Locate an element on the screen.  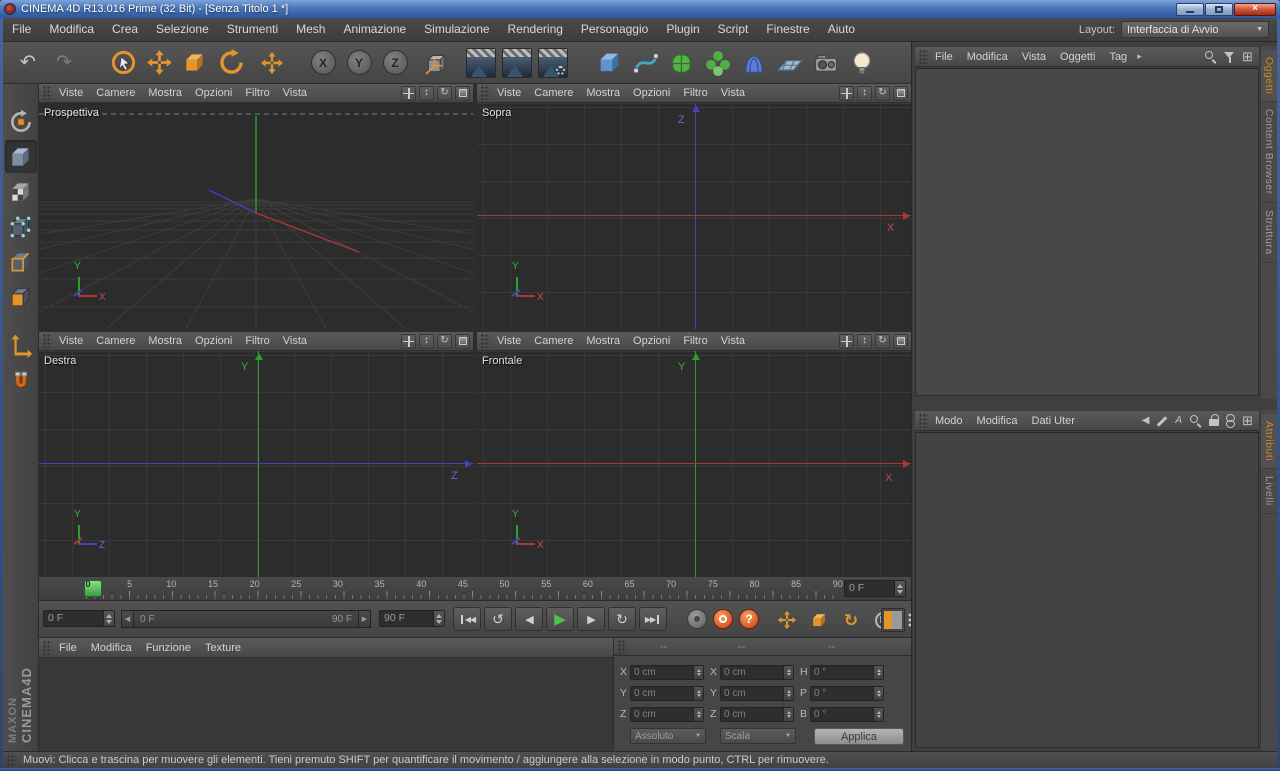
minimize-button is located at coordinates (1190, 9).